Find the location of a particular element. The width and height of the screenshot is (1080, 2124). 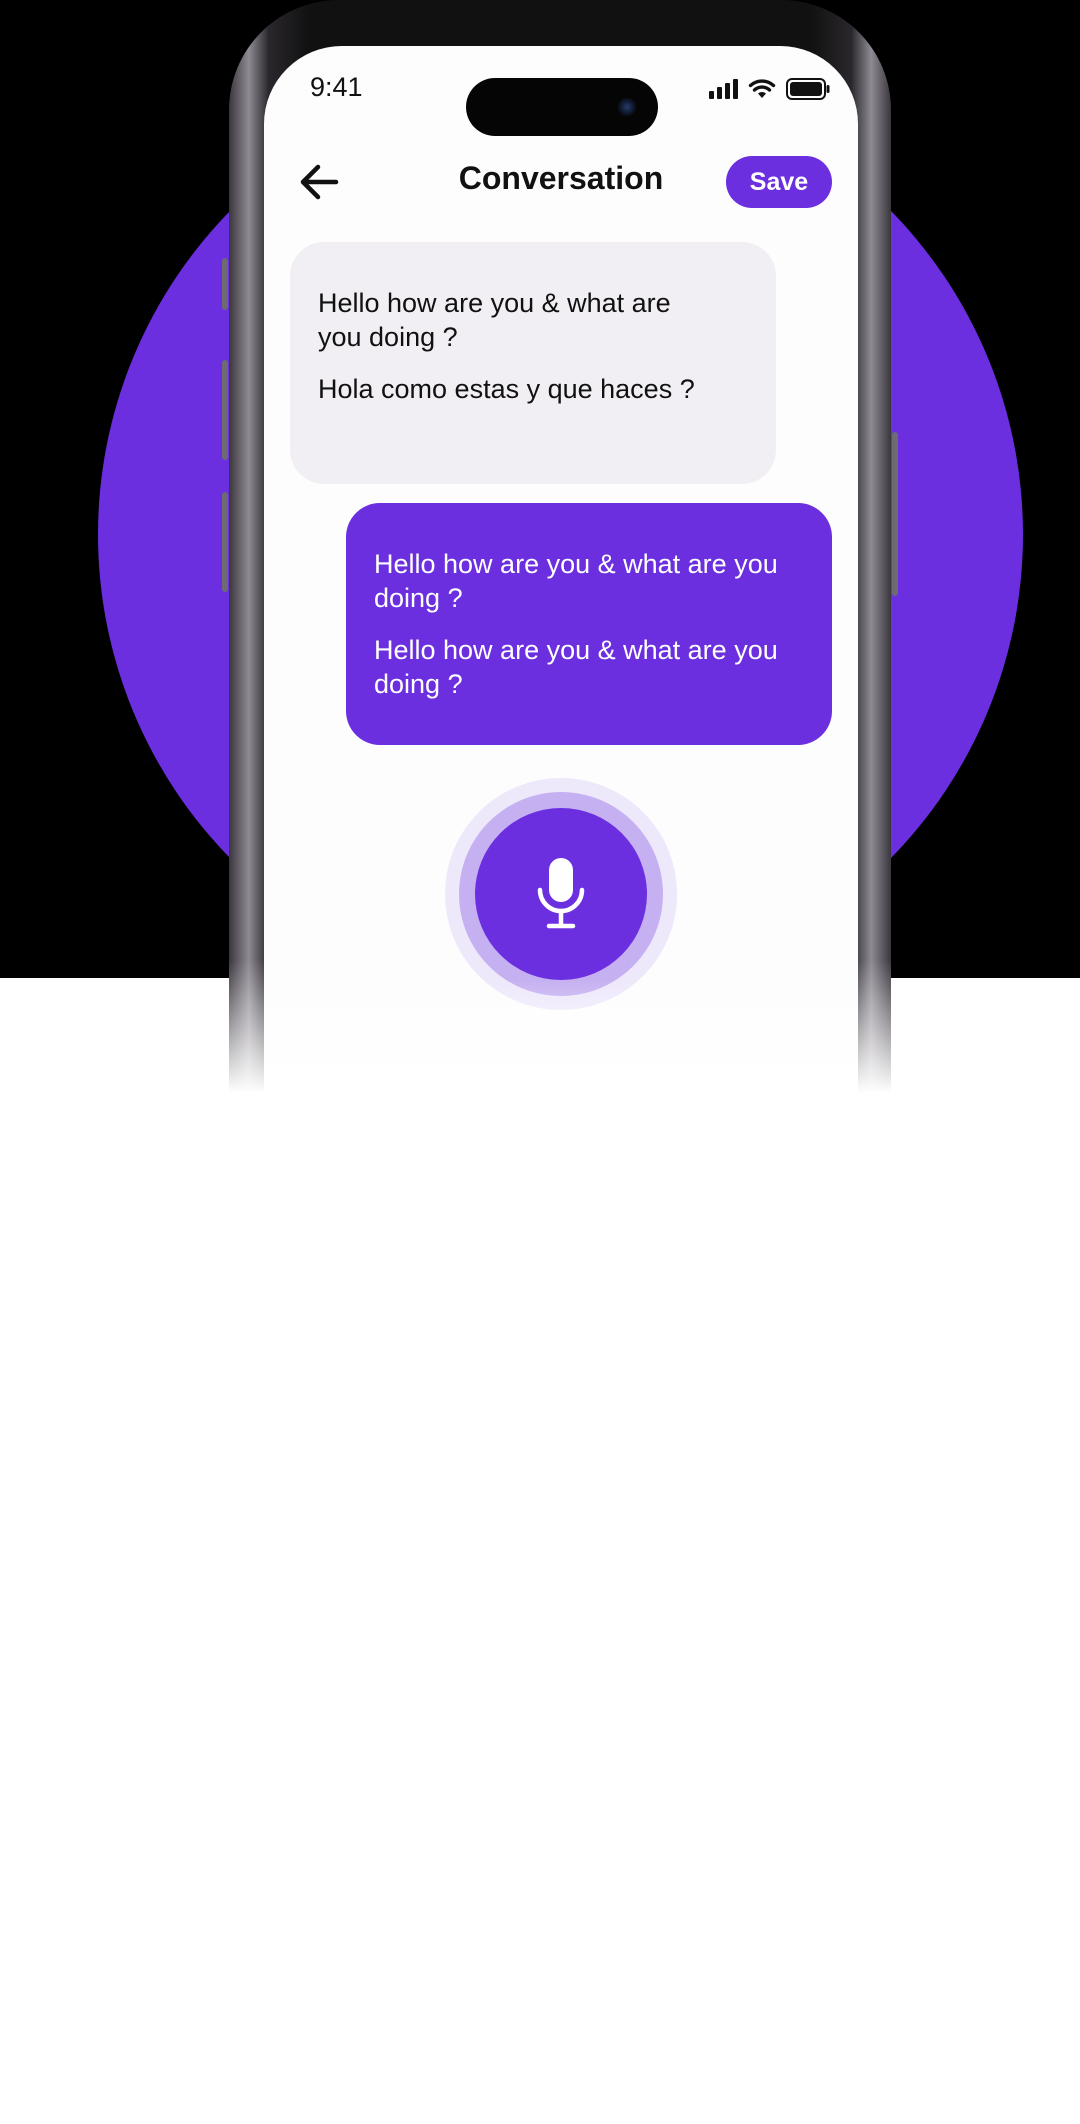

mic-button-core is located at coordinates (561, 894).